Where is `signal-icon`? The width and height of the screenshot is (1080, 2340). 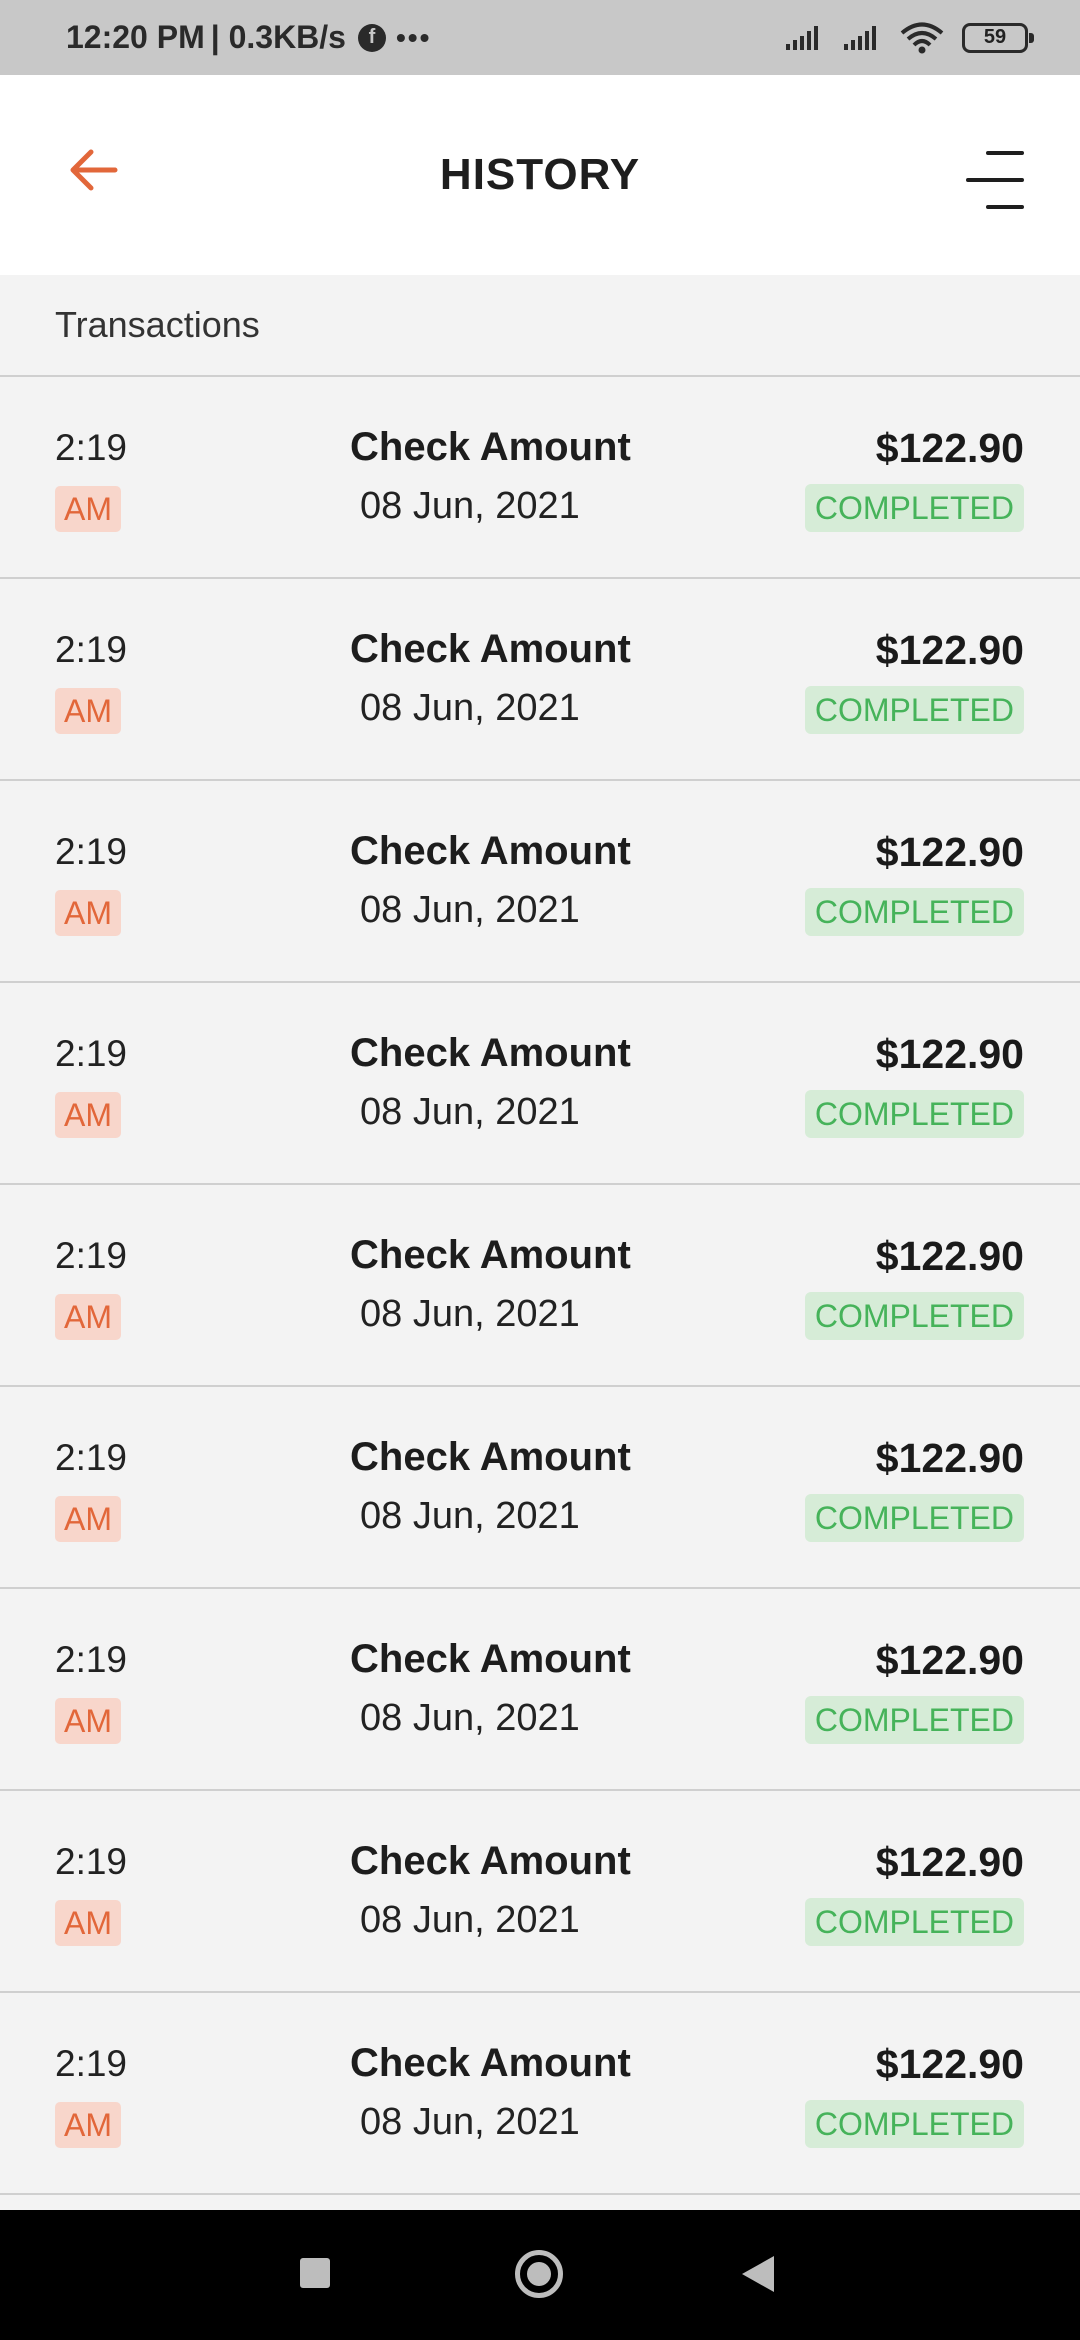
signal-icon is located at coordinates (802, 37).